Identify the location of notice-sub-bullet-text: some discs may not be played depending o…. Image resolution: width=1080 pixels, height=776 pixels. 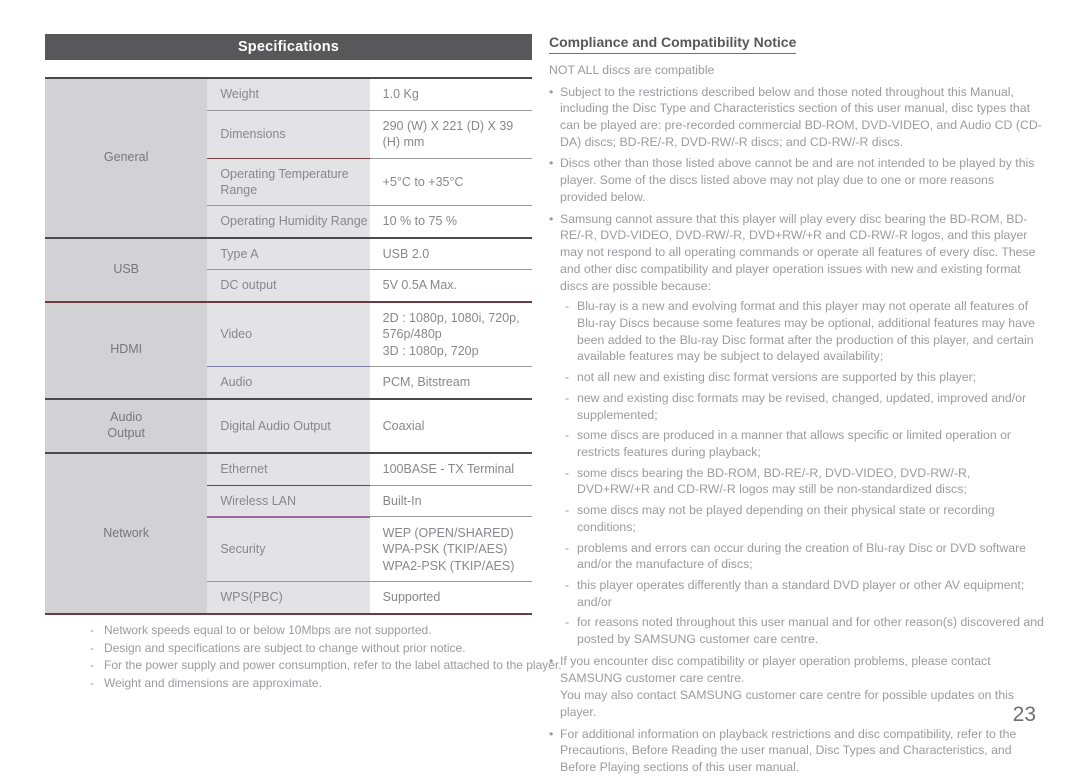
(786, 518).